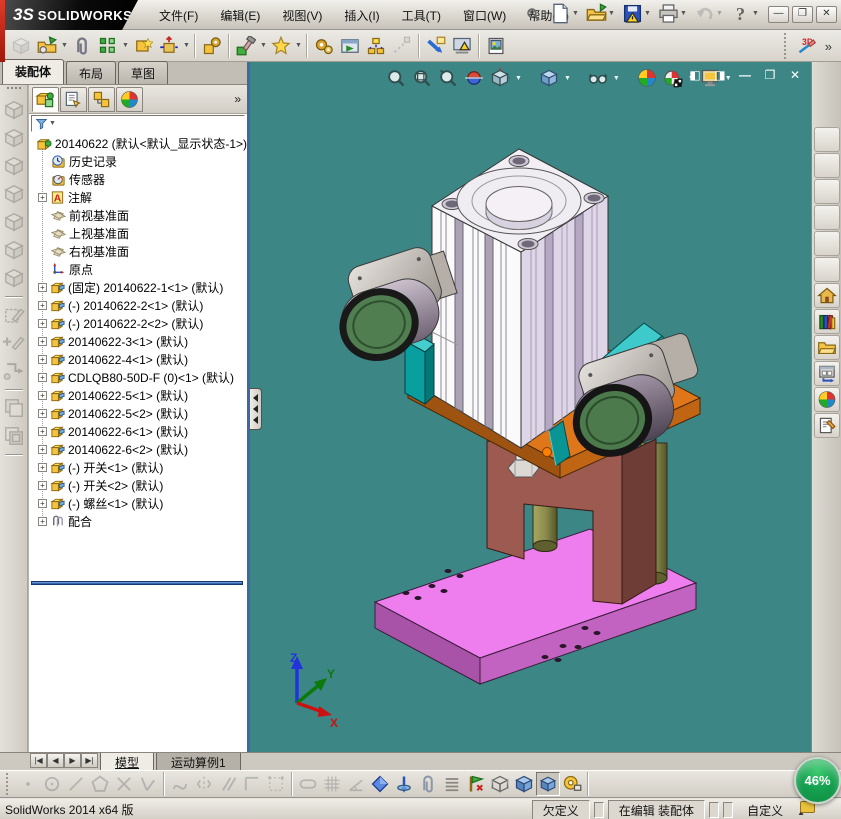 Image resolution: width=841 pixels, height=819 pixels. What do you see at coordinates (795, 76) in the screenshot?
I see `doc-window-button: ✕` at bounding box center [795, 76].